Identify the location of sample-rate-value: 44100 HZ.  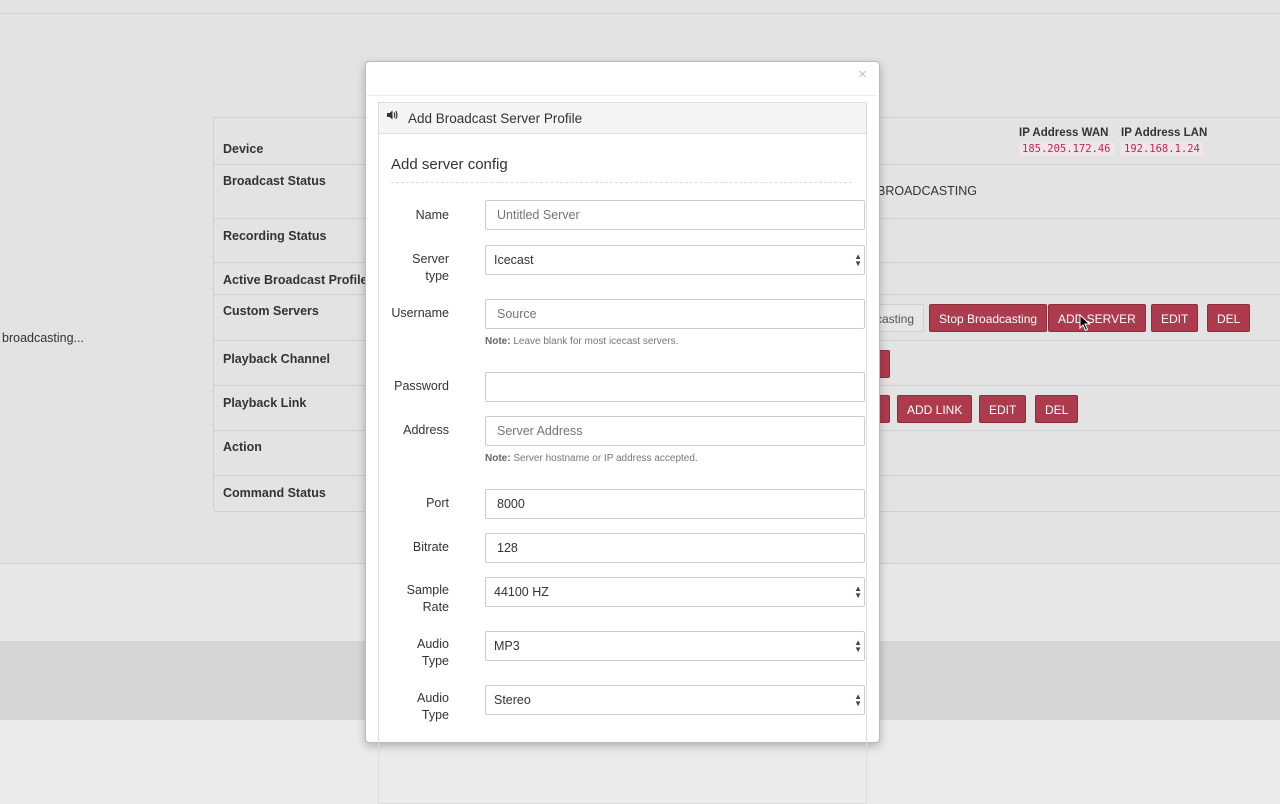
(521, 592).